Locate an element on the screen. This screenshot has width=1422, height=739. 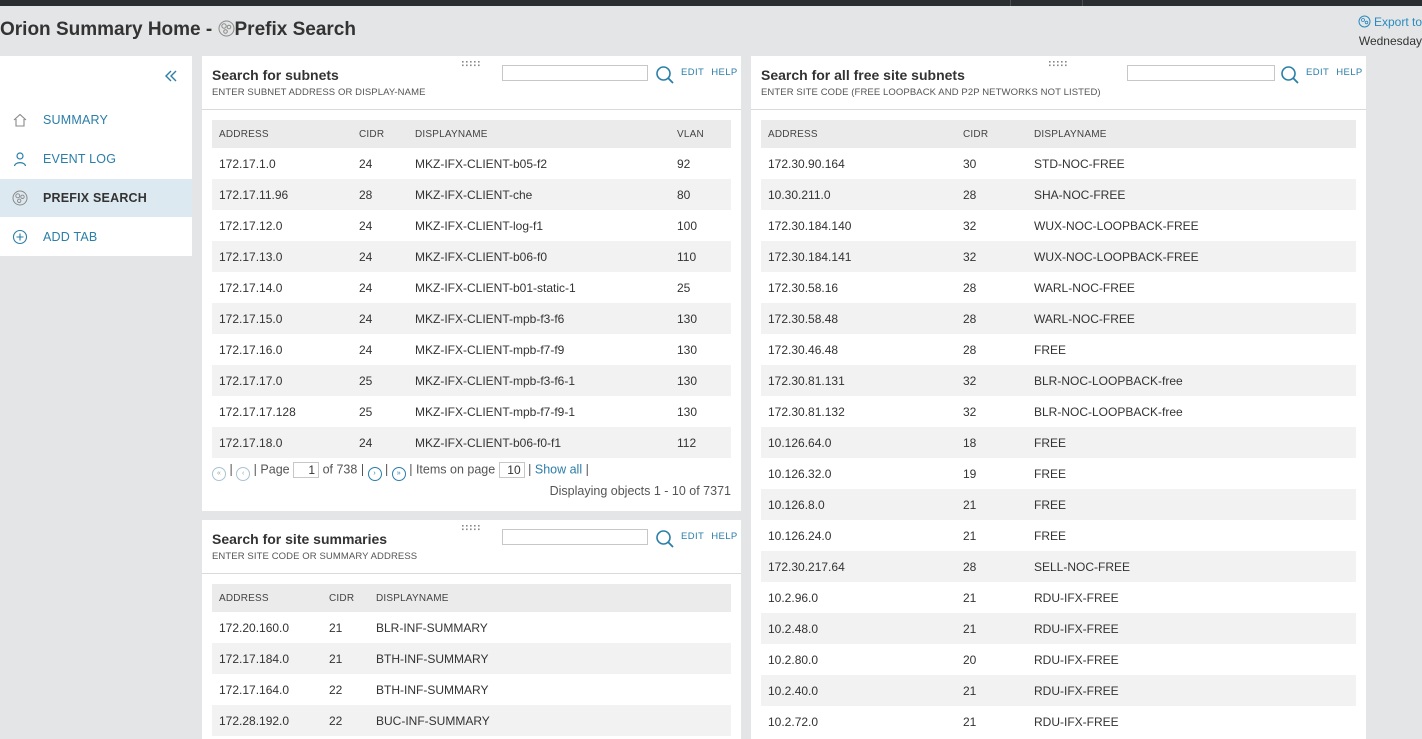
table-row: 172.17.11.96 28 MKZ-IFX-CLIENT-che 80 is located at coordinates (471, 194).